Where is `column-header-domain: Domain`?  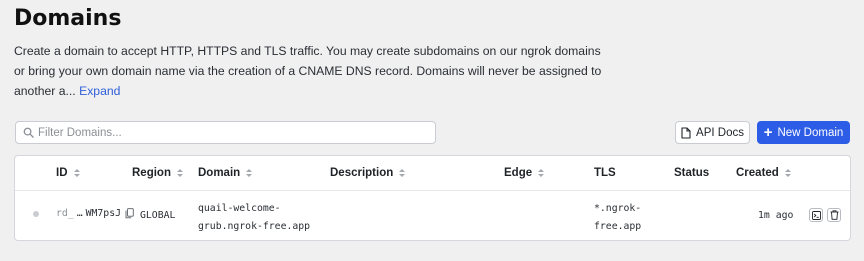
column-header-domain: Domain is located at coordinates (225, 173).